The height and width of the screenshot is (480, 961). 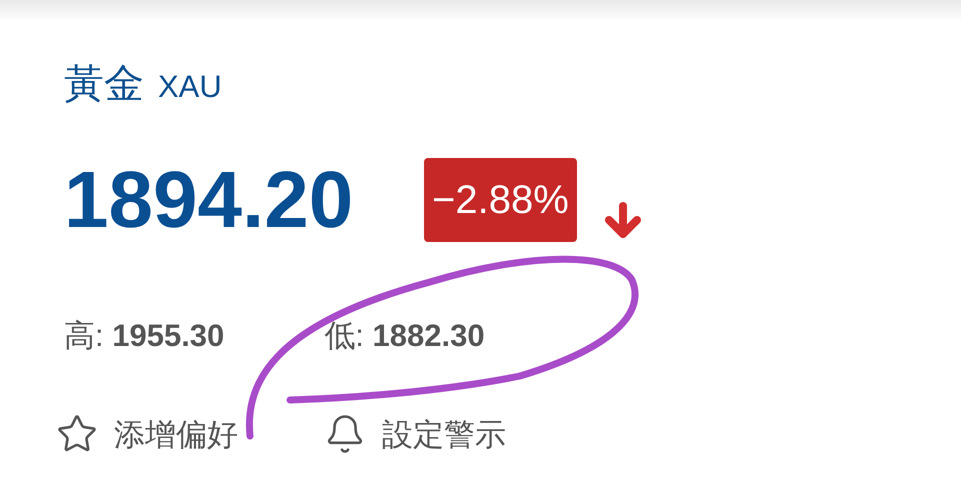 What do you see at coordinates (415, 434) in the screenshot?
I see `set-alert-button: 設定警示` at bounding box center [415, 434].